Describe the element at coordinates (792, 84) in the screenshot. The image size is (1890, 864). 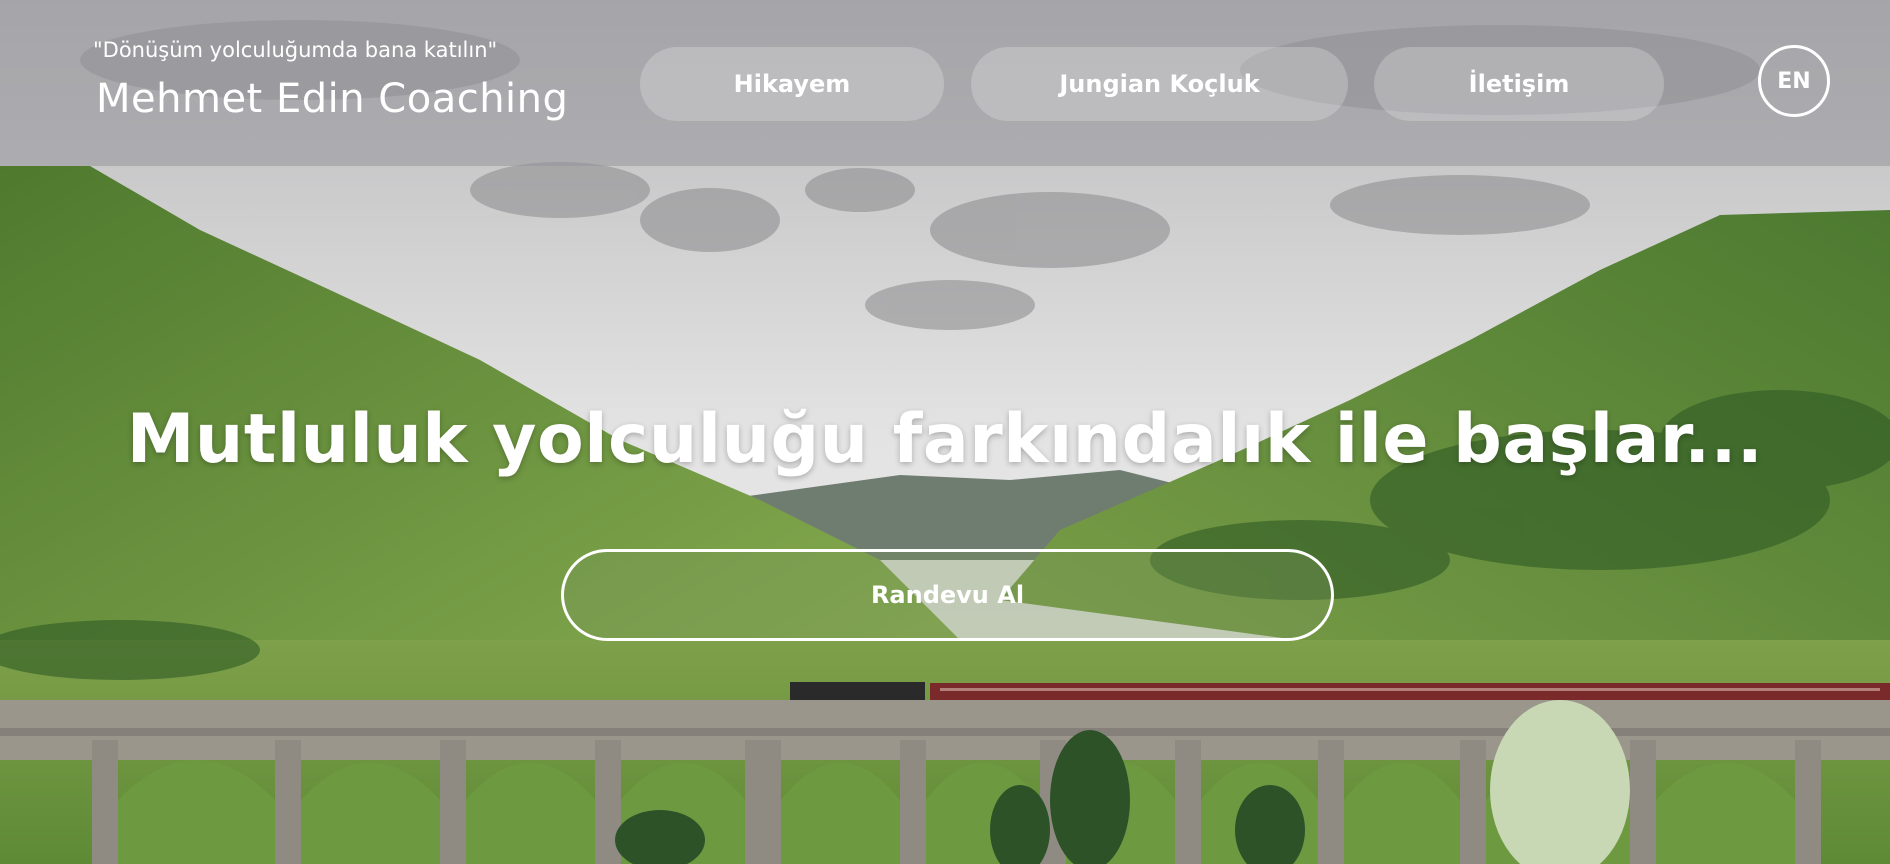
I see `nav-item-hikayem: Hikayem` at that location.